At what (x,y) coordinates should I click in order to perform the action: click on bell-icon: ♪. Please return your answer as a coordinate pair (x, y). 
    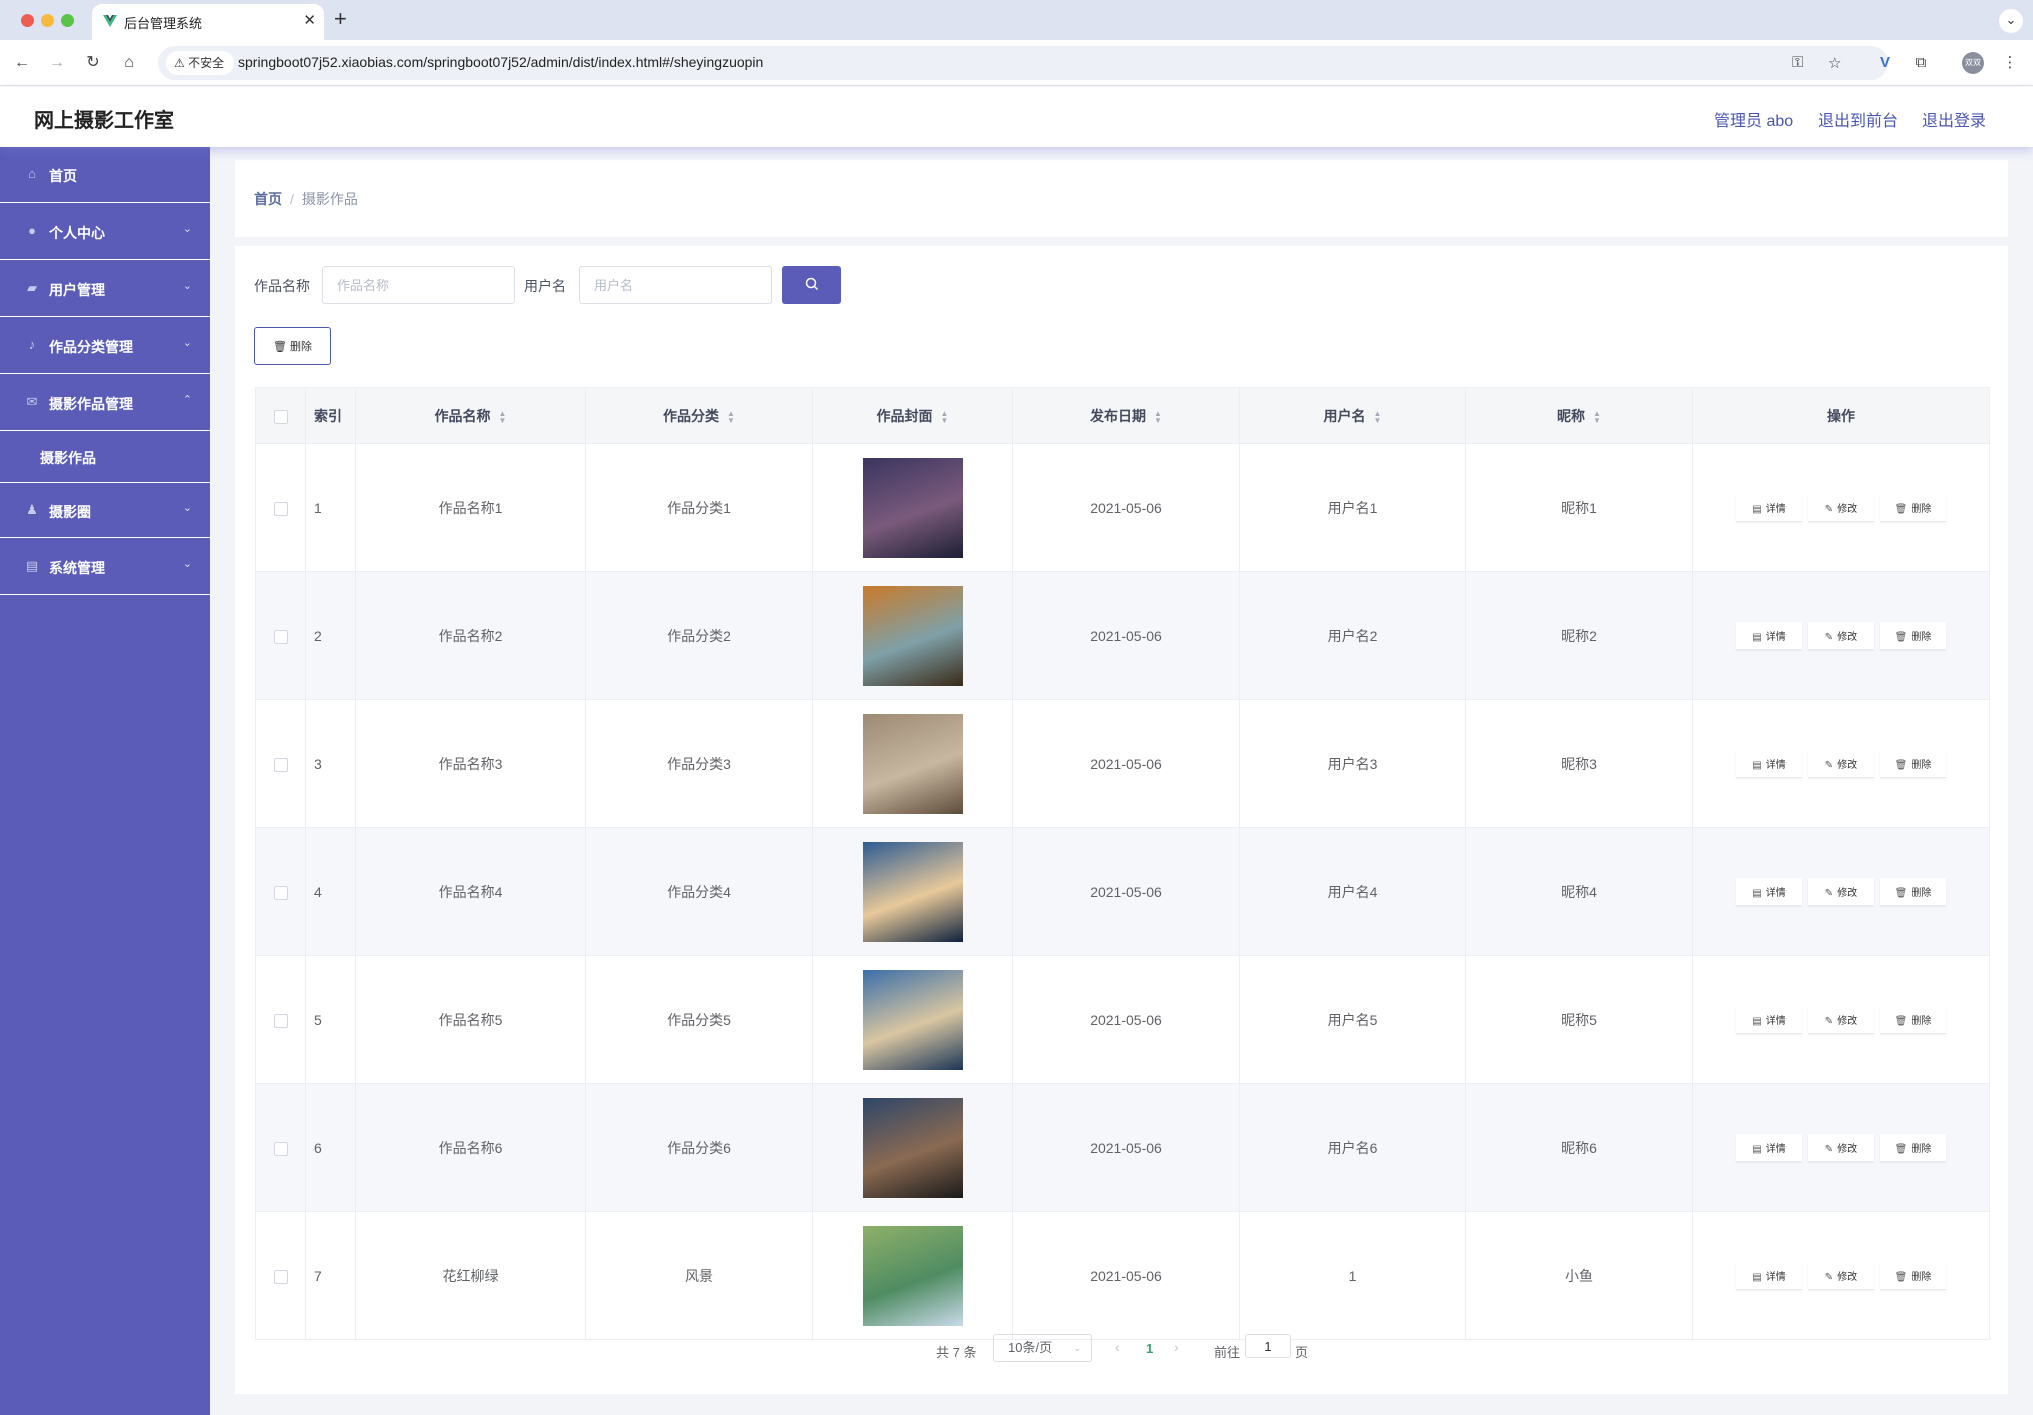
    Looking at the image, I should click on (32, 344).